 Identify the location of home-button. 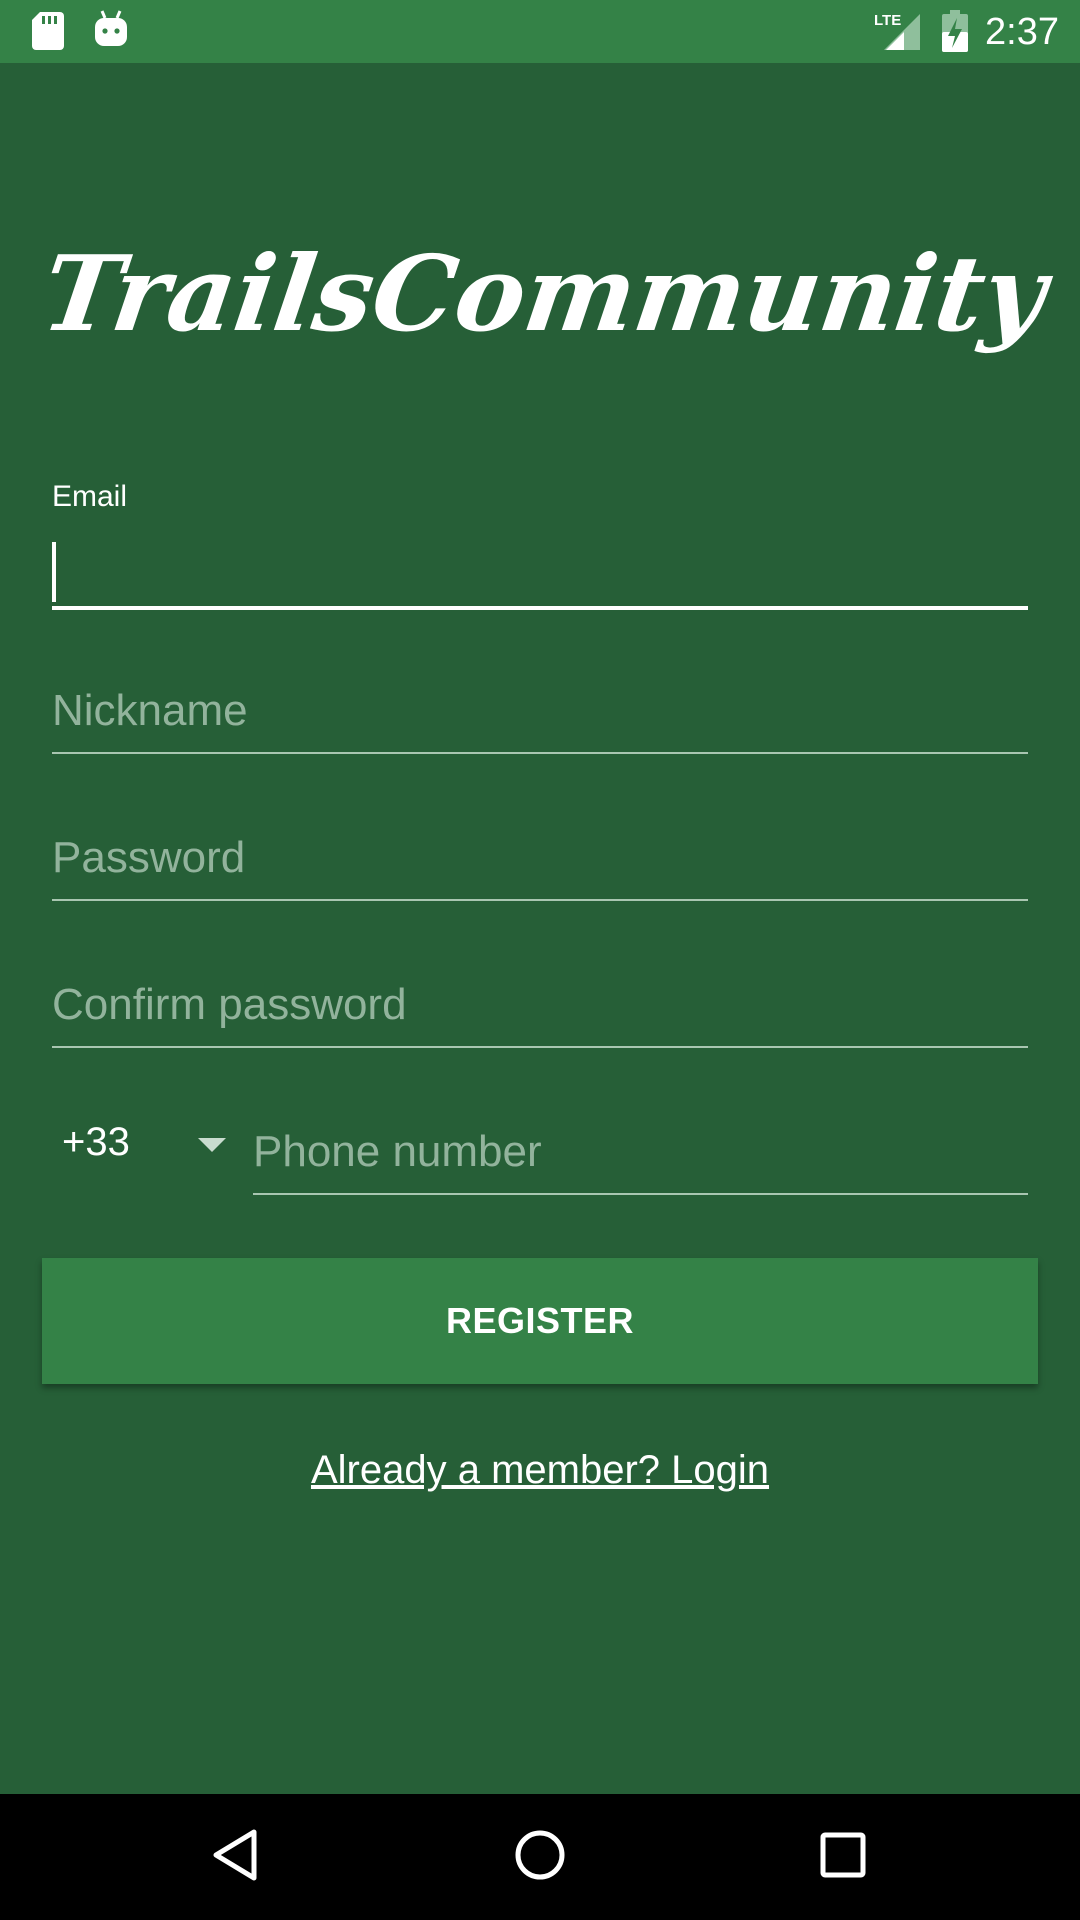
(540, 1857).